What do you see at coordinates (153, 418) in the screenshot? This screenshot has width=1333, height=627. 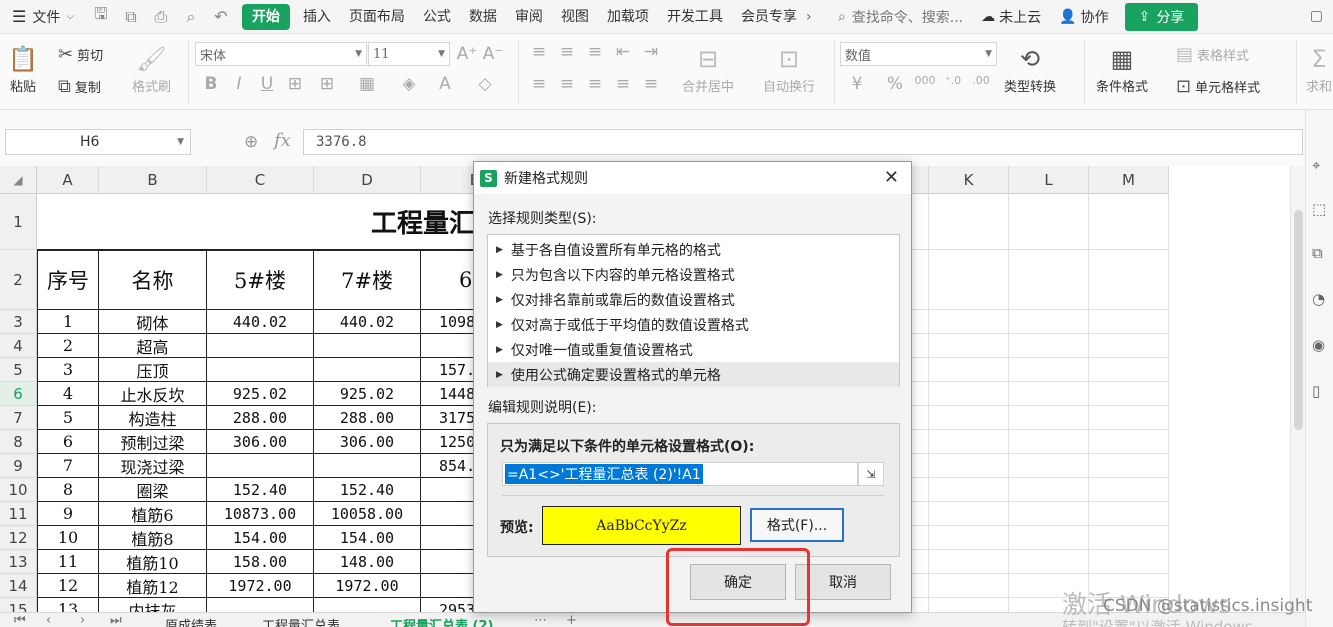 I see `table-cell: 构造柱` at bounding box center [153, 418].